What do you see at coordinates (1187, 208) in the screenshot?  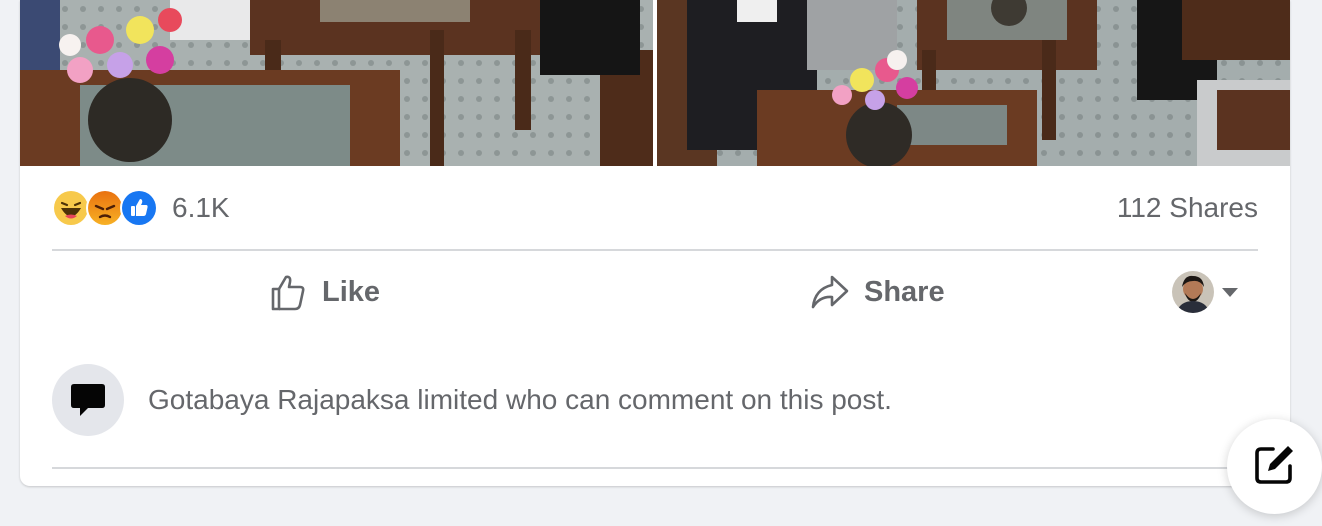 I see `shares-count: 112 Shares` at bounding box center [1187, 208].